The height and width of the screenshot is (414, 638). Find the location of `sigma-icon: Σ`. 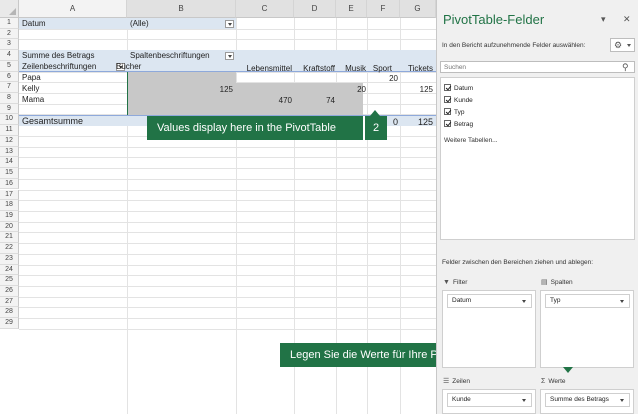

sigma-icon: Σ is located at coordinates (543, 381).